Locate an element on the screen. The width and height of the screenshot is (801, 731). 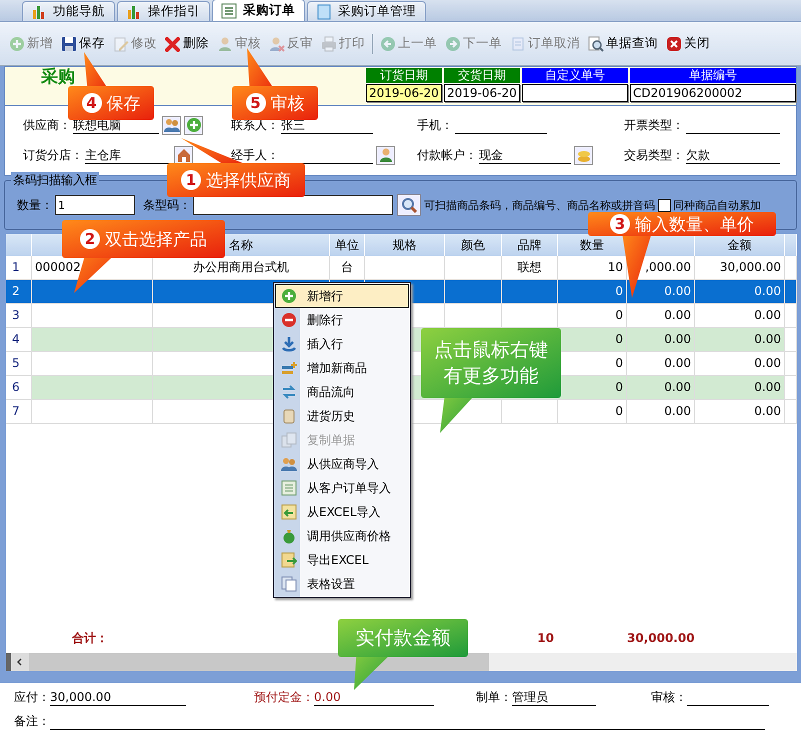
menu-item: 调用供应商价格 is located at coordinates (342, 536).